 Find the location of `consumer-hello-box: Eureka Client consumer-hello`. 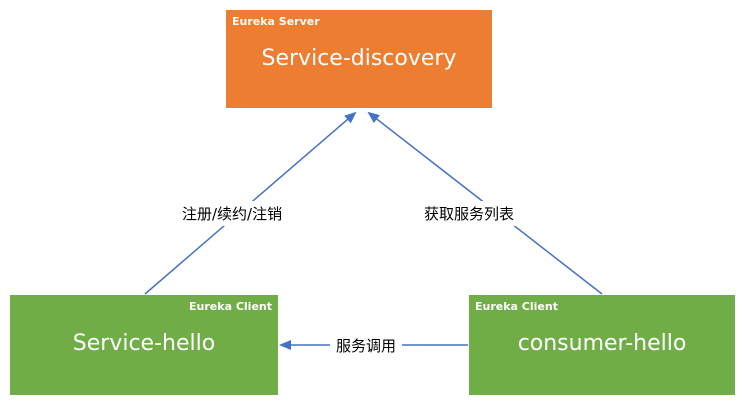

consumer-hello-box: Eureka Client consumer-hello is located at coordinates (602, 345).